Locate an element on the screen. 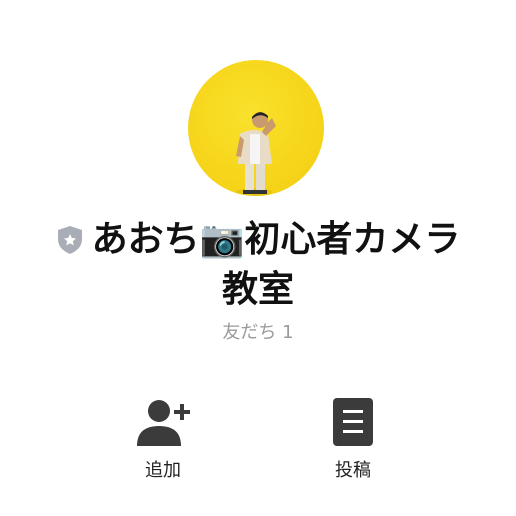 This screenshot has height=516, width=516. avatar is located at coordinates (256, 128).